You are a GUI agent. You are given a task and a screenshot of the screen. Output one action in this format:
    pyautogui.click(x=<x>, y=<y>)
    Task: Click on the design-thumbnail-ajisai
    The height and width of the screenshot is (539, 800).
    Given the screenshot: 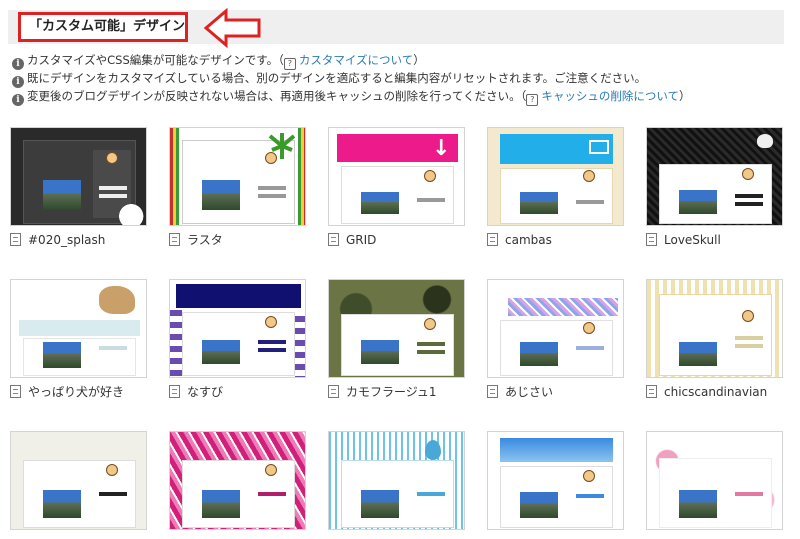 What is the action you would take?
    pyautogui.click(x=555, y=328)
    